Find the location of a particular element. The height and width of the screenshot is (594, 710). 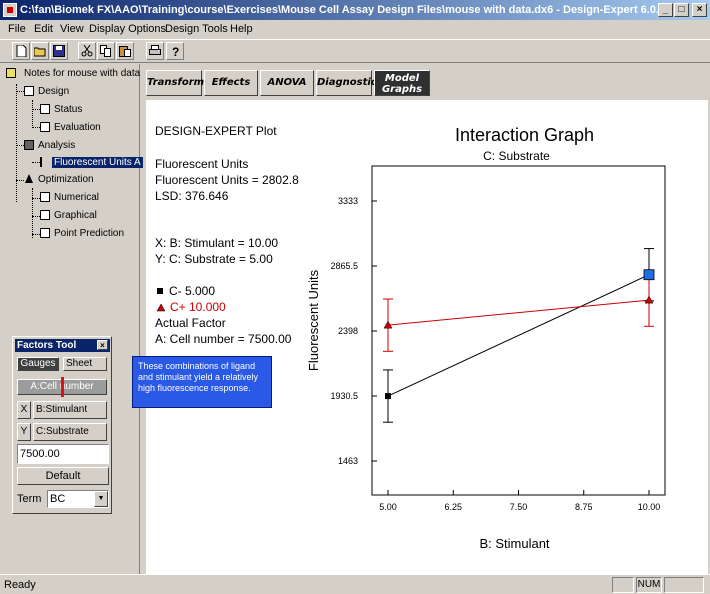

response-chart-icon is located at coordinates (45, 162).